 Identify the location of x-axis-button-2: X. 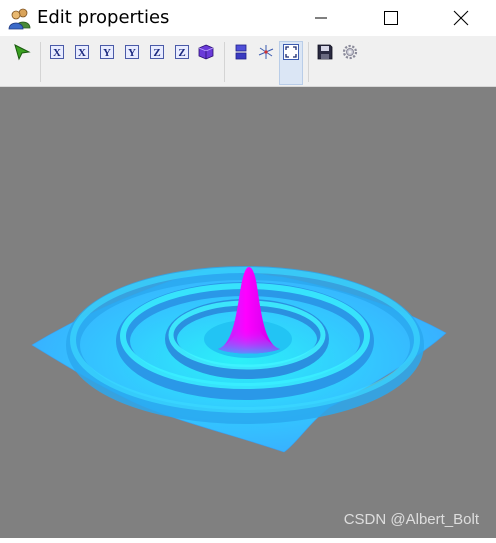
(82, 52).